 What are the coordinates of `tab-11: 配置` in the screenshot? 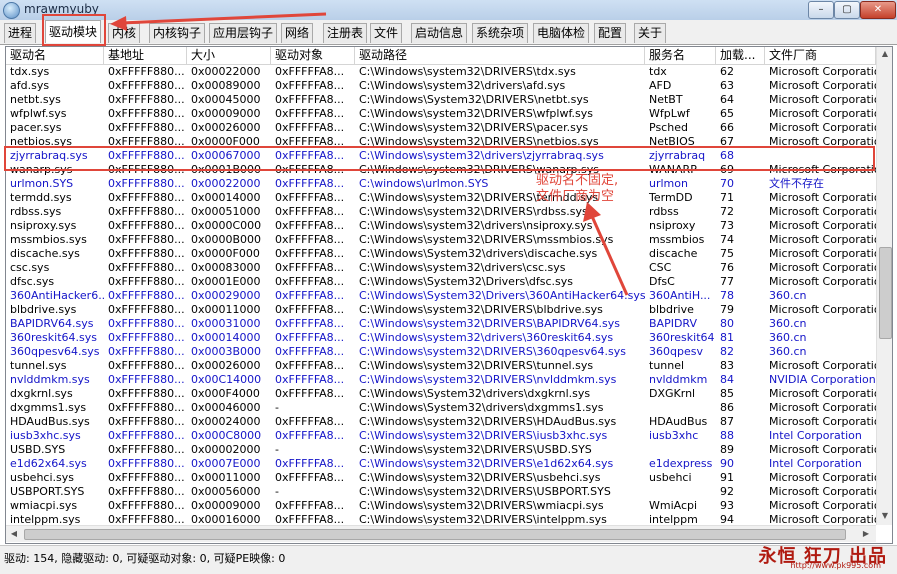 It's located at (610, 33).